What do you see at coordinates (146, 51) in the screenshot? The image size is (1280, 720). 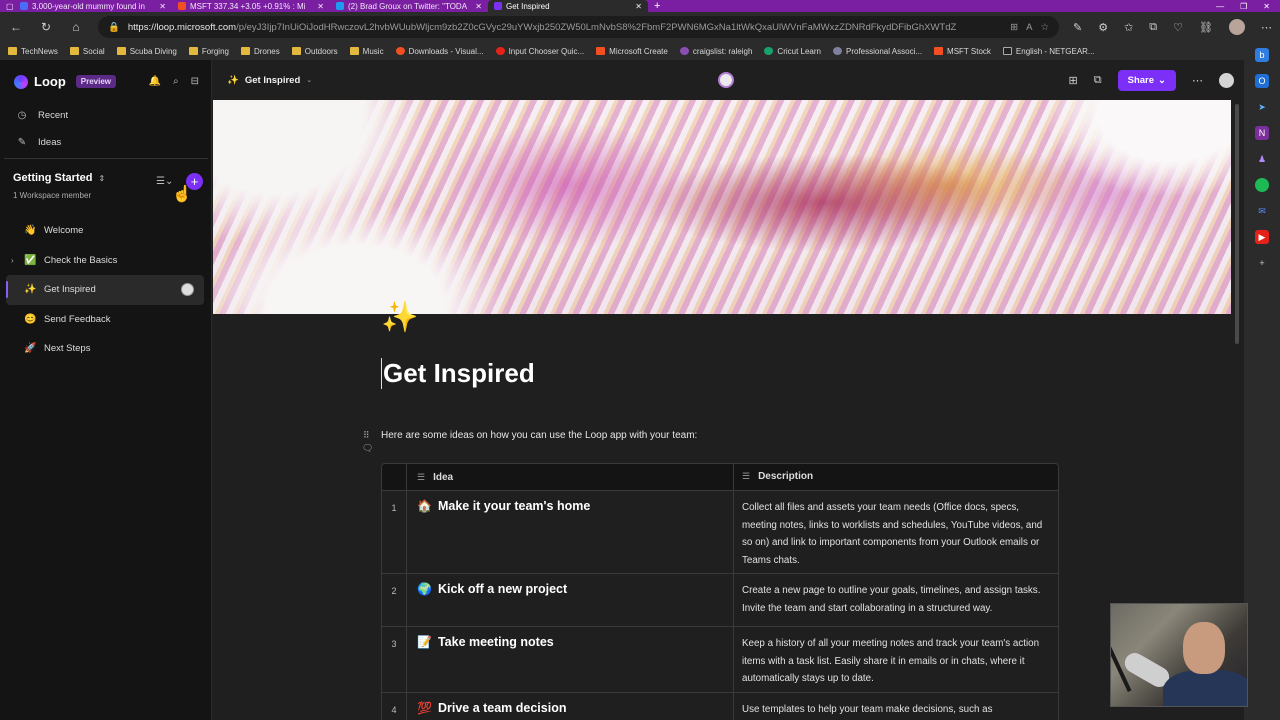 I see `bookmark-item: Scuba Diving` at bounding box center [146, 51].